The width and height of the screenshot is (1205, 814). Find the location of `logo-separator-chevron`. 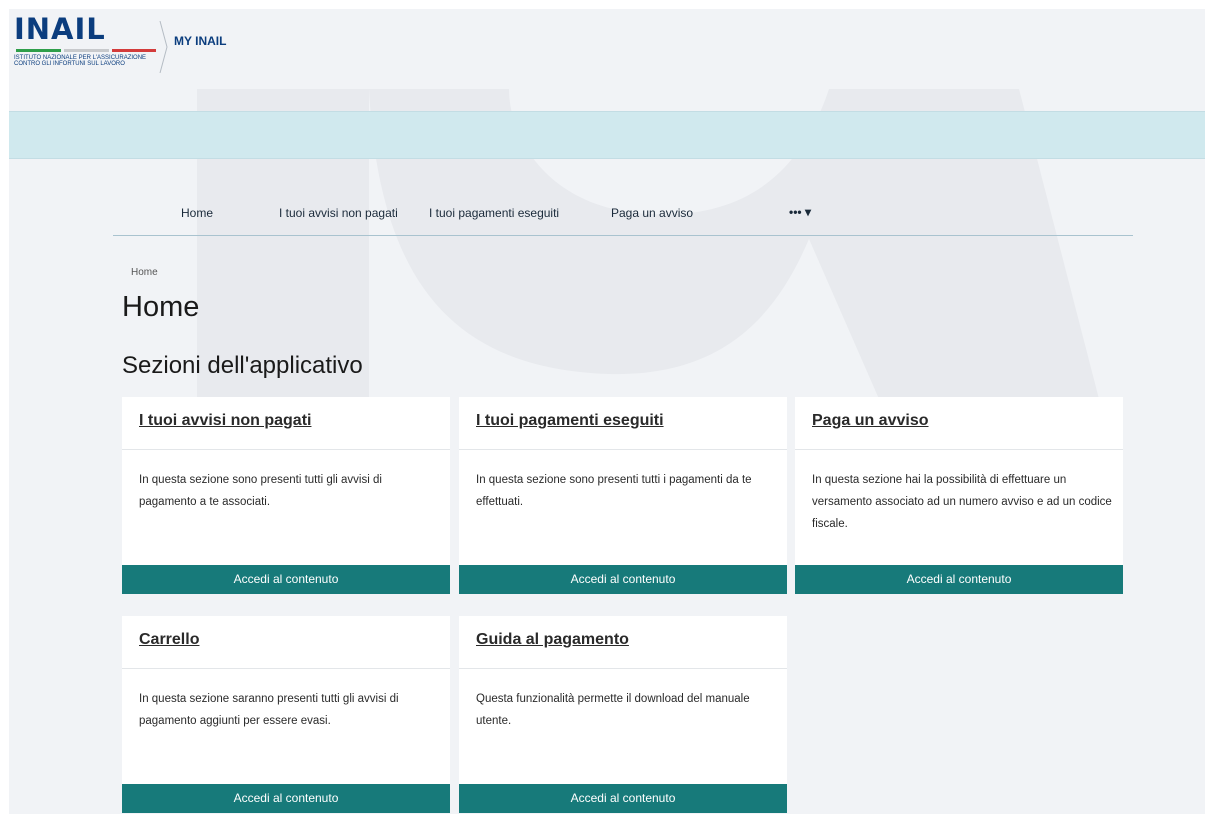

logo-separator-chevron is located at coordinates (163, 47).